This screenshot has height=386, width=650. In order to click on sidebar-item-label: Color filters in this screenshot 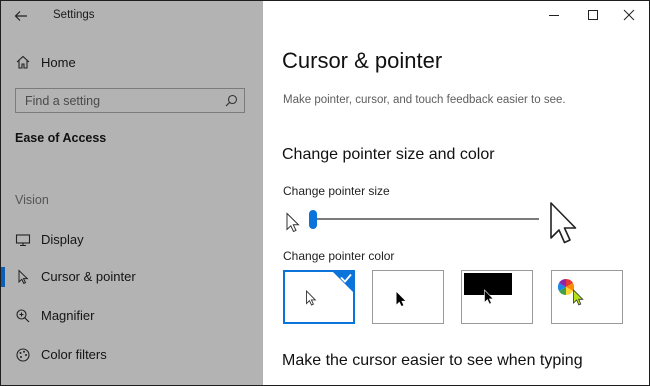, I will do `click(74, 354)`.